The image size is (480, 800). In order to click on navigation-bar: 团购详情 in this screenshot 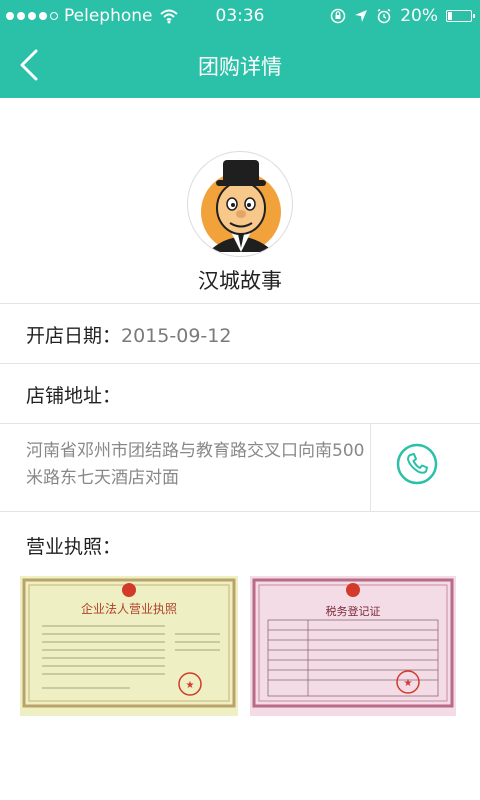, I will do `click(240, 65)`.